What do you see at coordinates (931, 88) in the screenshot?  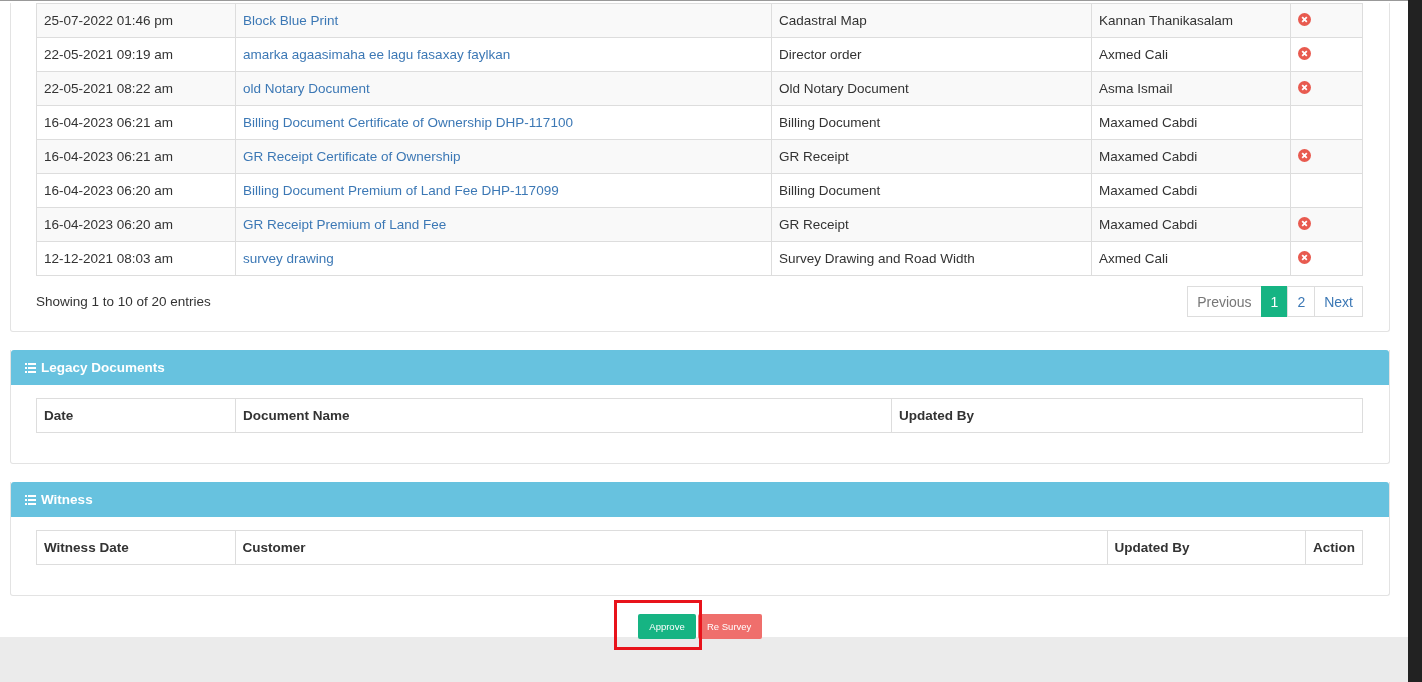 I see `table-cell: Old Notary Document` at bounding box center [931, 88].